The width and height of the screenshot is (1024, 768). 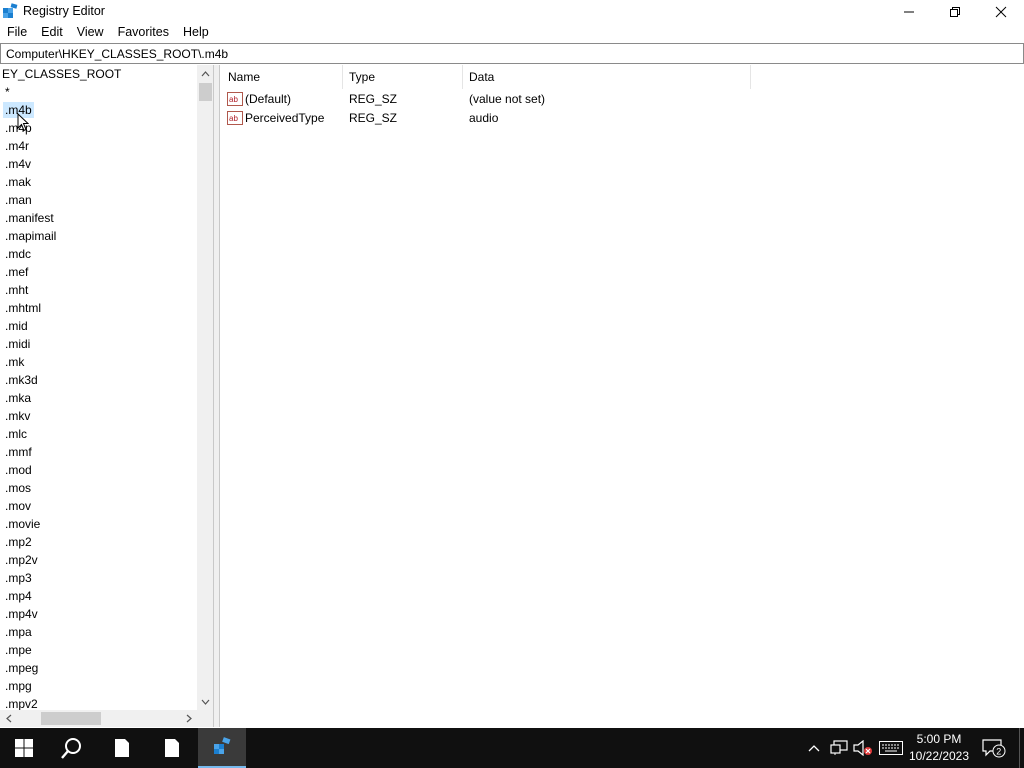 What do you see at coordinates (17, 146) in the screenshot?
I see `tree-key-item: .m4r` at bounding box center [17, 146].